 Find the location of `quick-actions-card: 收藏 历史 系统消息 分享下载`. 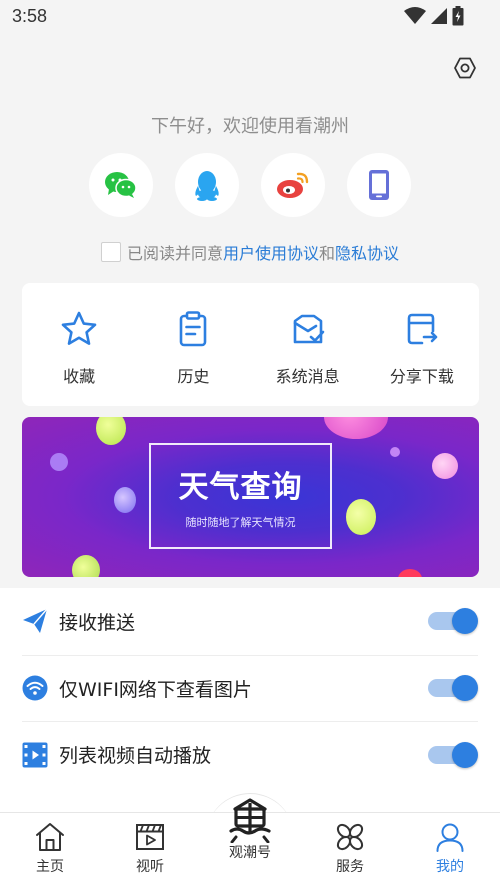

quick-actions-card: 收藏 历史 系统消息 分享下载 is located at coordinates (250, 344).